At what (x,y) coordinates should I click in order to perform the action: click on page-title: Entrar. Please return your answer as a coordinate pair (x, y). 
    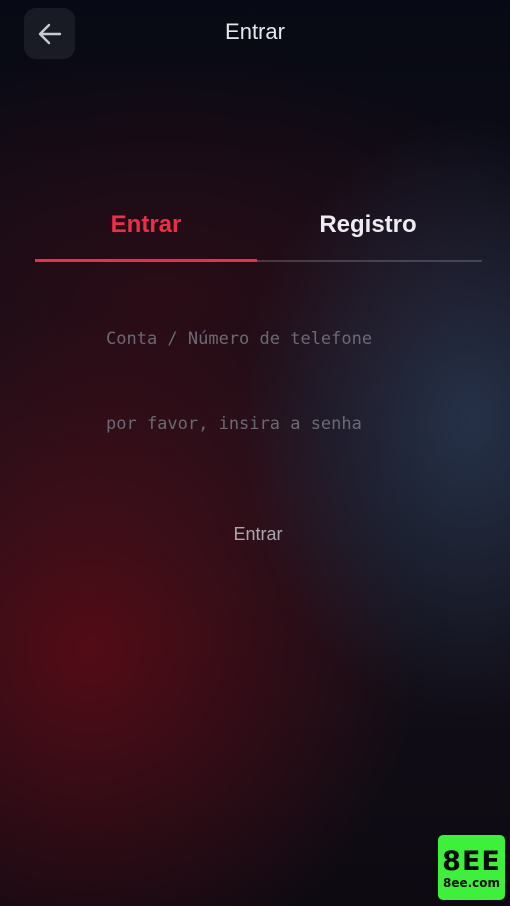
    Looking at the image, I should click on (255, 31).